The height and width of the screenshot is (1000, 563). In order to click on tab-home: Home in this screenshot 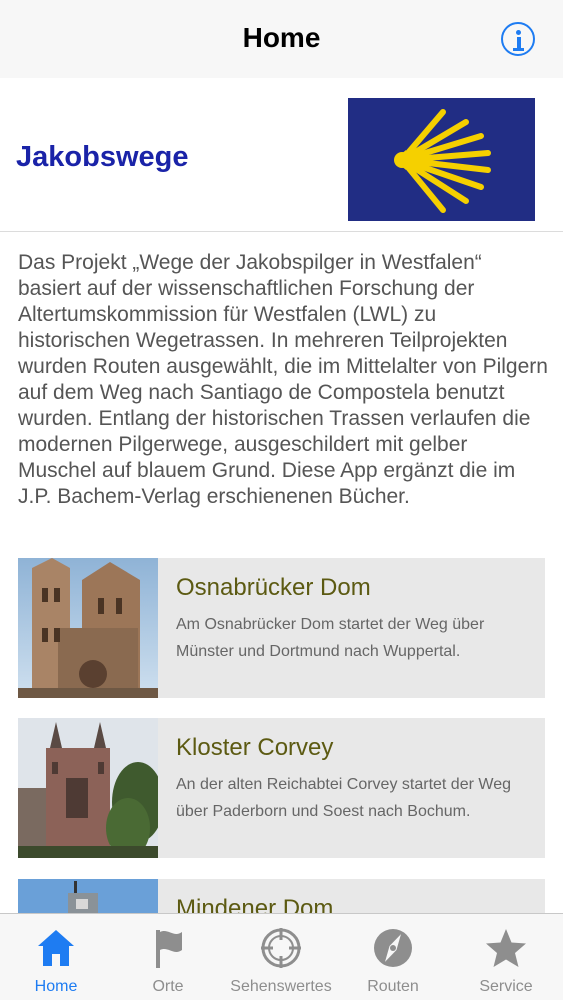, I will do `click(56, 957)`.